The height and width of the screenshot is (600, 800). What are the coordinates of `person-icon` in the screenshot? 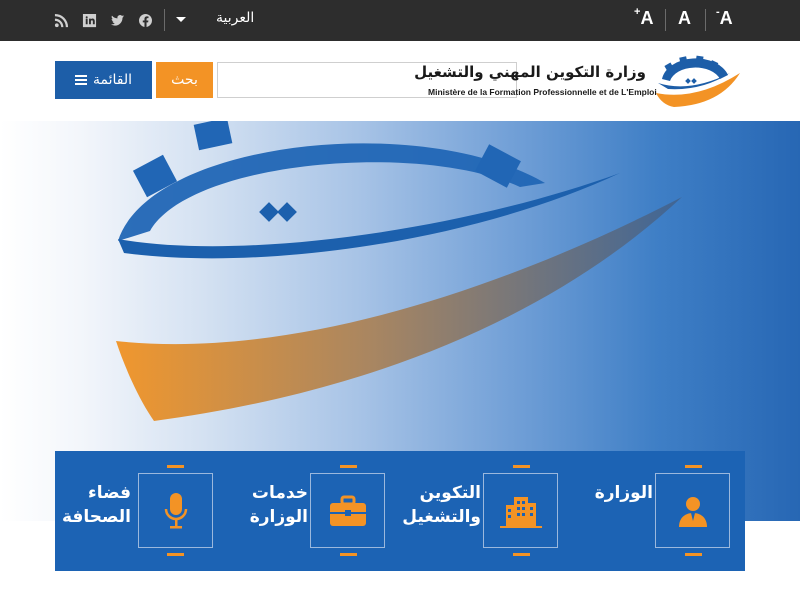 It's located at (692, 510).